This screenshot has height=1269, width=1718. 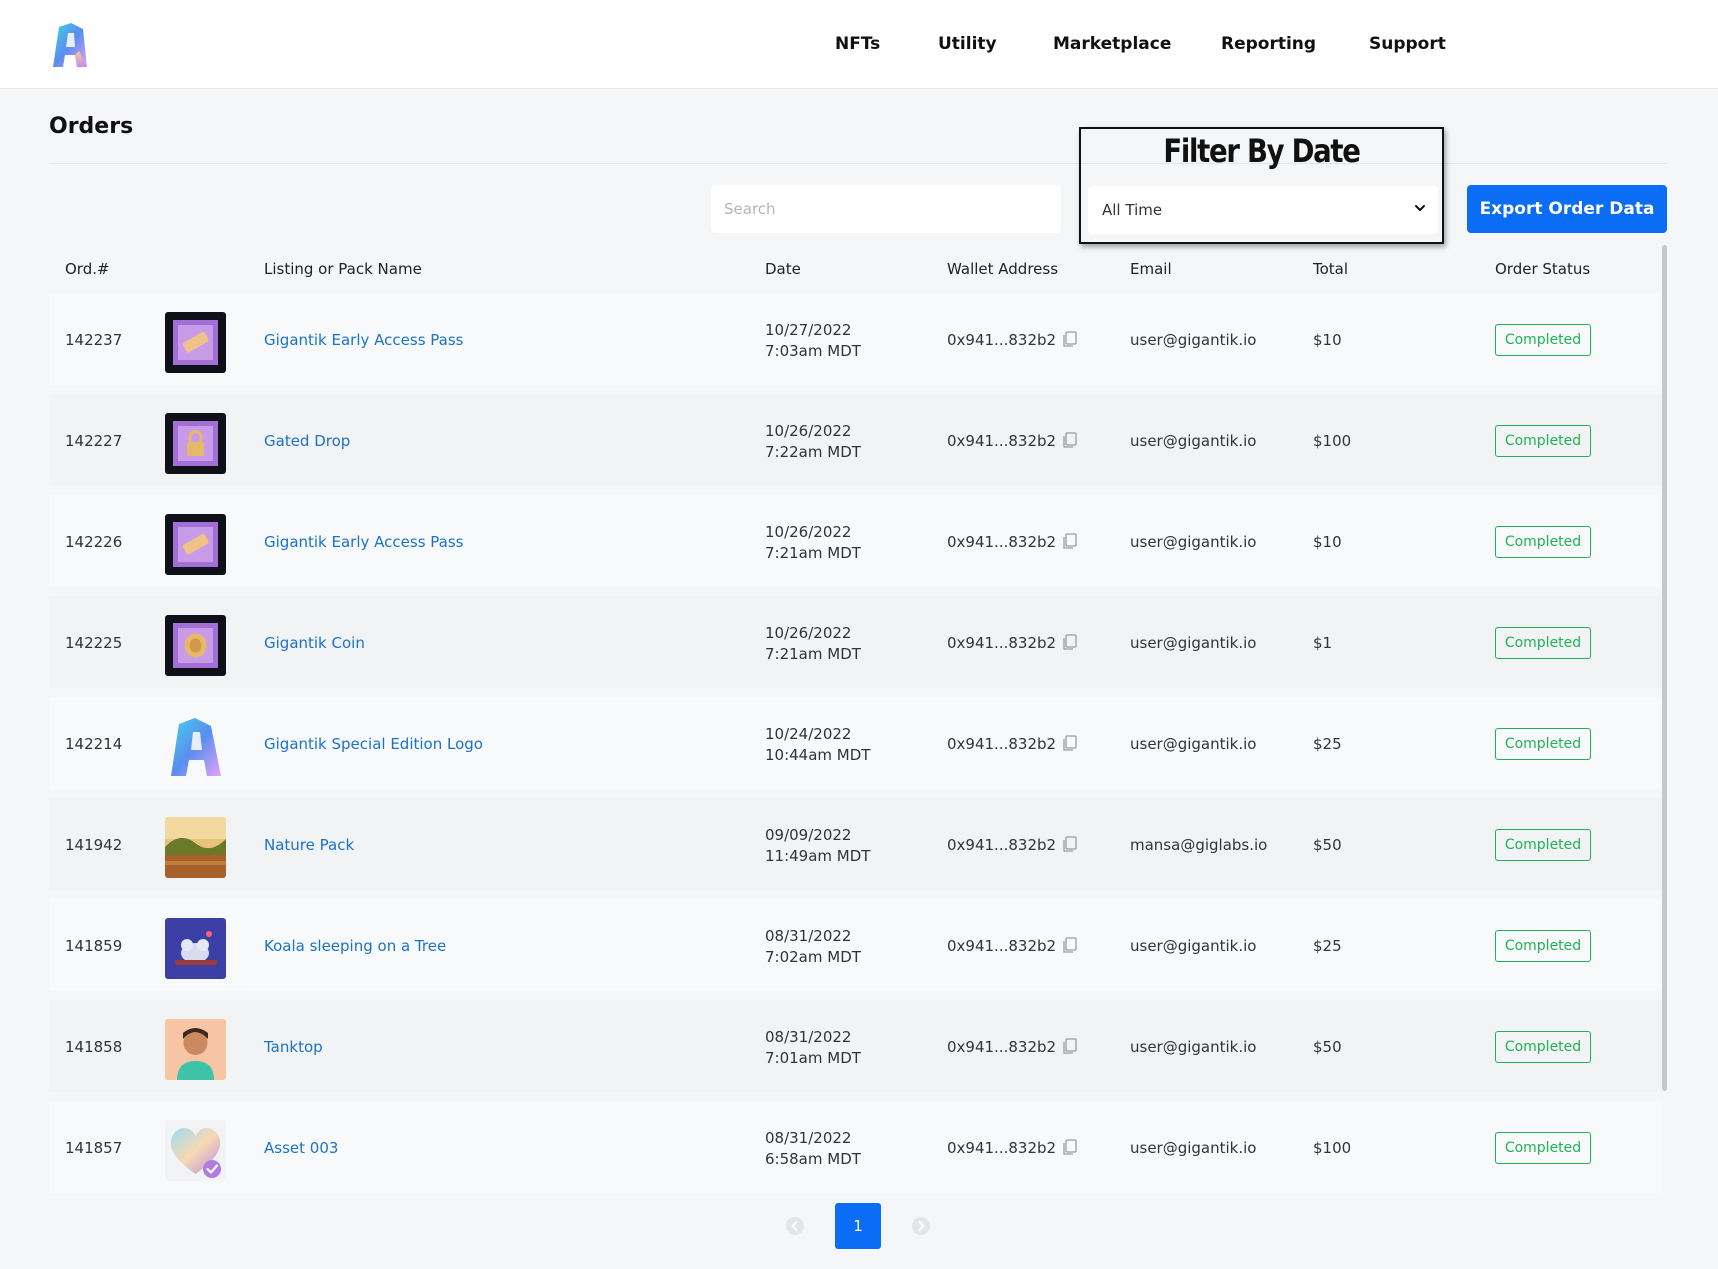 I want to click on listing-name-link: Koala sleeping on a Tree, so click(x=355, y=946).